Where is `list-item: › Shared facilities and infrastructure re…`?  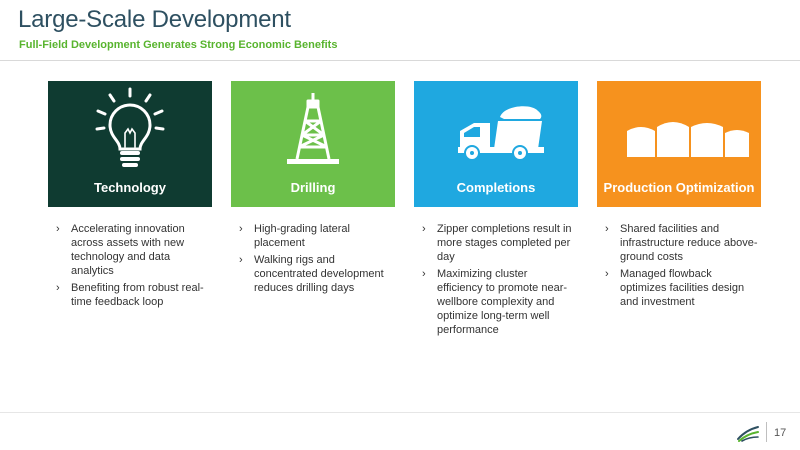
list-item: › Shared facilities and infrastructure re… is located at coordinates (680, 243).